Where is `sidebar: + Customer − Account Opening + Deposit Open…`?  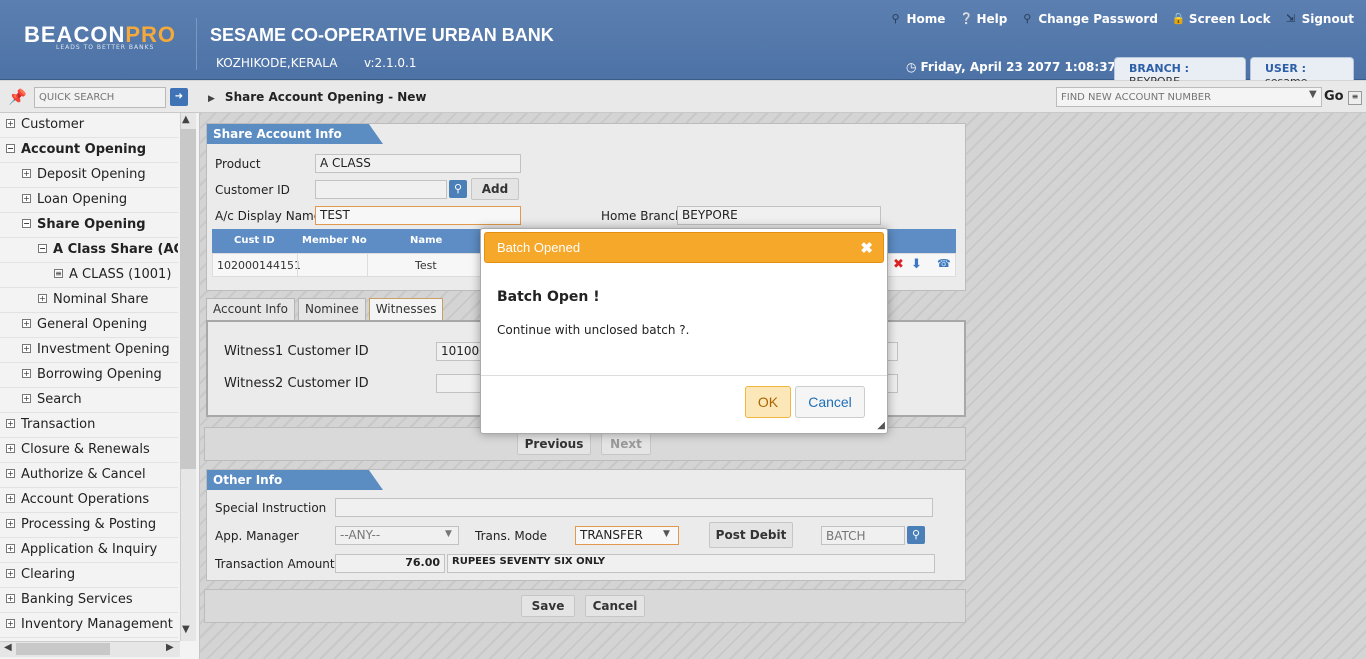
sidebar: + Customer − Account Opening + Deposit Open… is located at coordinates (100, 386).